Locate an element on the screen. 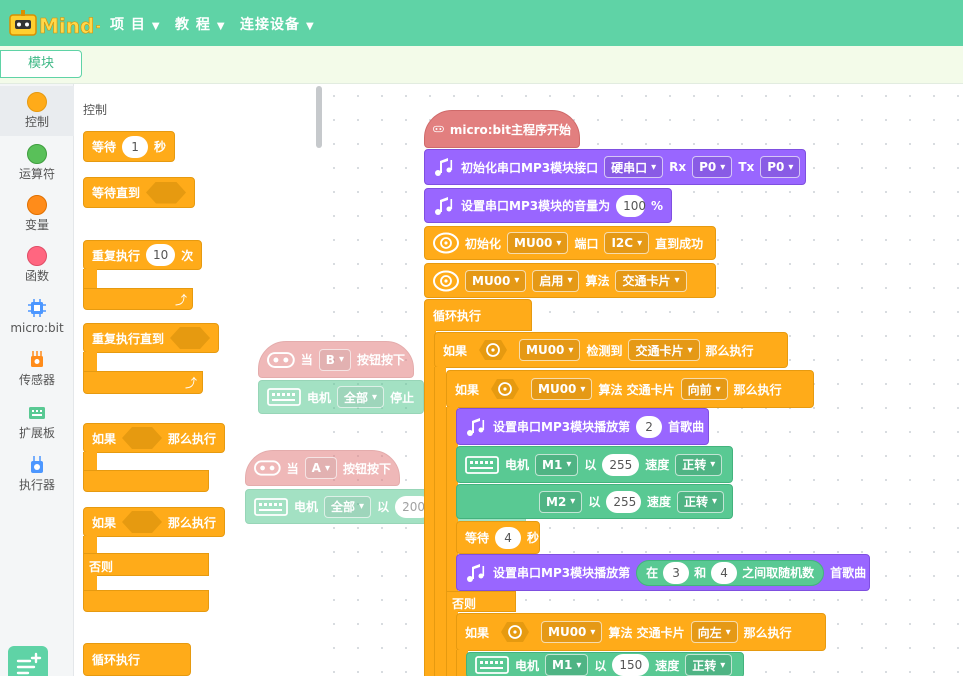 This screenshot has width=963, height=676. motor-board-icon is located at coordinates (482, 464).